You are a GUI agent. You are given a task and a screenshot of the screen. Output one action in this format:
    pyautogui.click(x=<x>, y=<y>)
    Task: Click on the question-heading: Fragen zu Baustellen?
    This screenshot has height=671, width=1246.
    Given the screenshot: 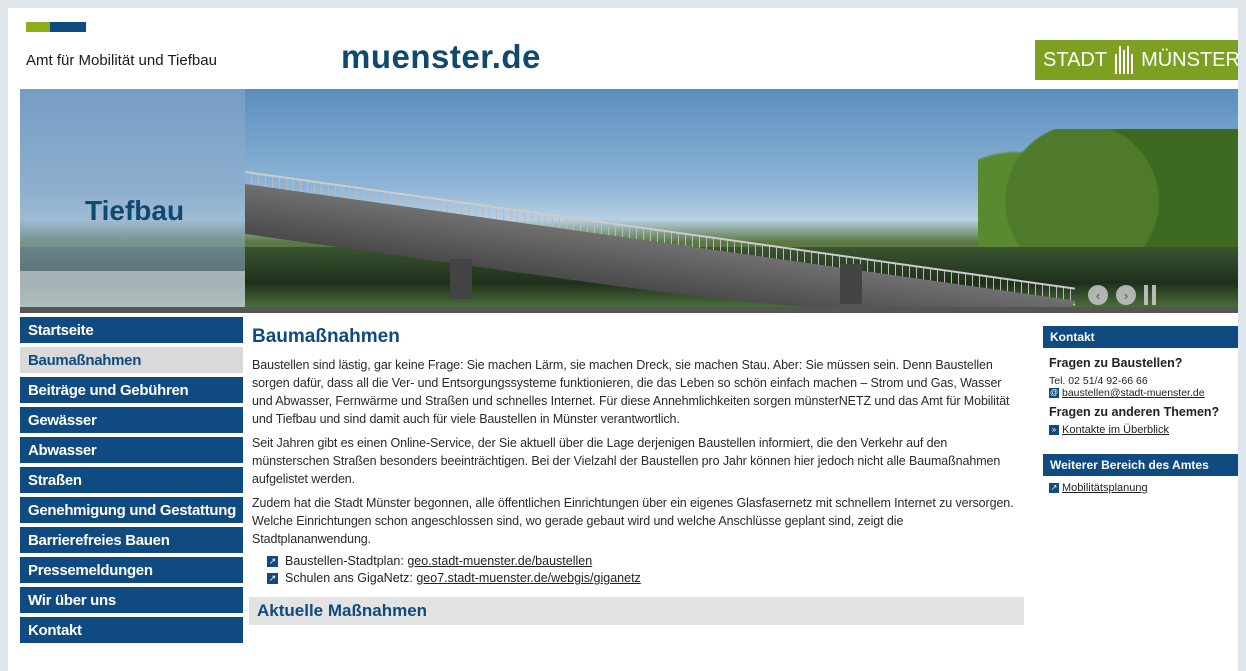 What is the action you would take?
    pyautogui.click(x=1116, y=363)
    